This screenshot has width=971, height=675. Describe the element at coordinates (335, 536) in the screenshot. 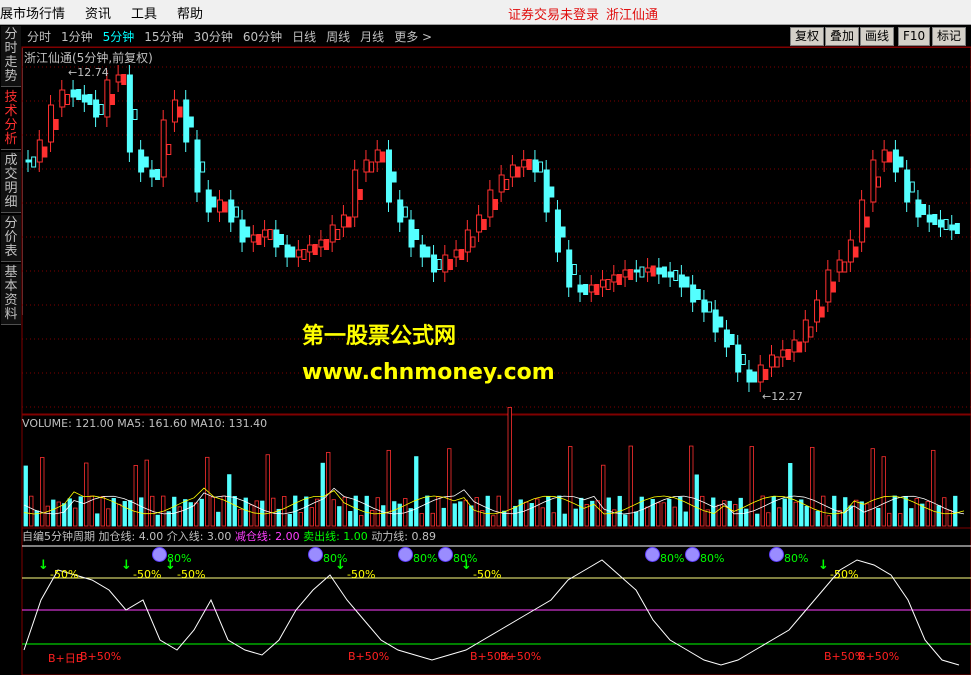

I see `indicator-param-sell: 卖出线: 1.00` at that location.